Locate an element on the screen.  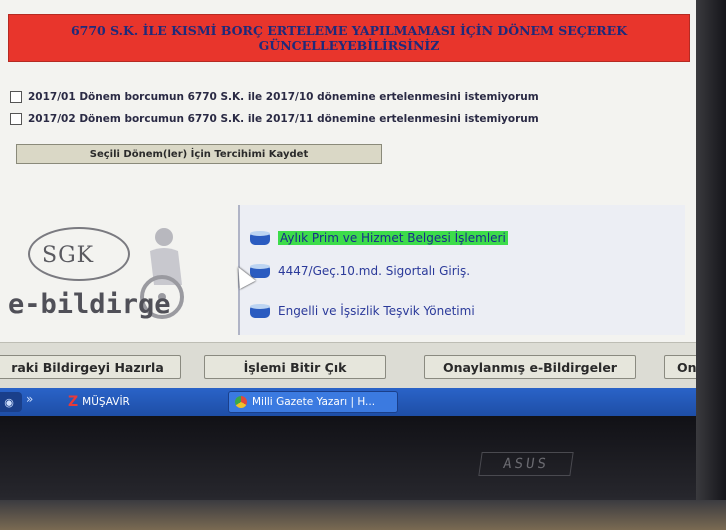
menu-item-4447-sigortali-giris: 4447/Geç.10.md. Sigortalı Giriş. is located at coordinates (359, 271).